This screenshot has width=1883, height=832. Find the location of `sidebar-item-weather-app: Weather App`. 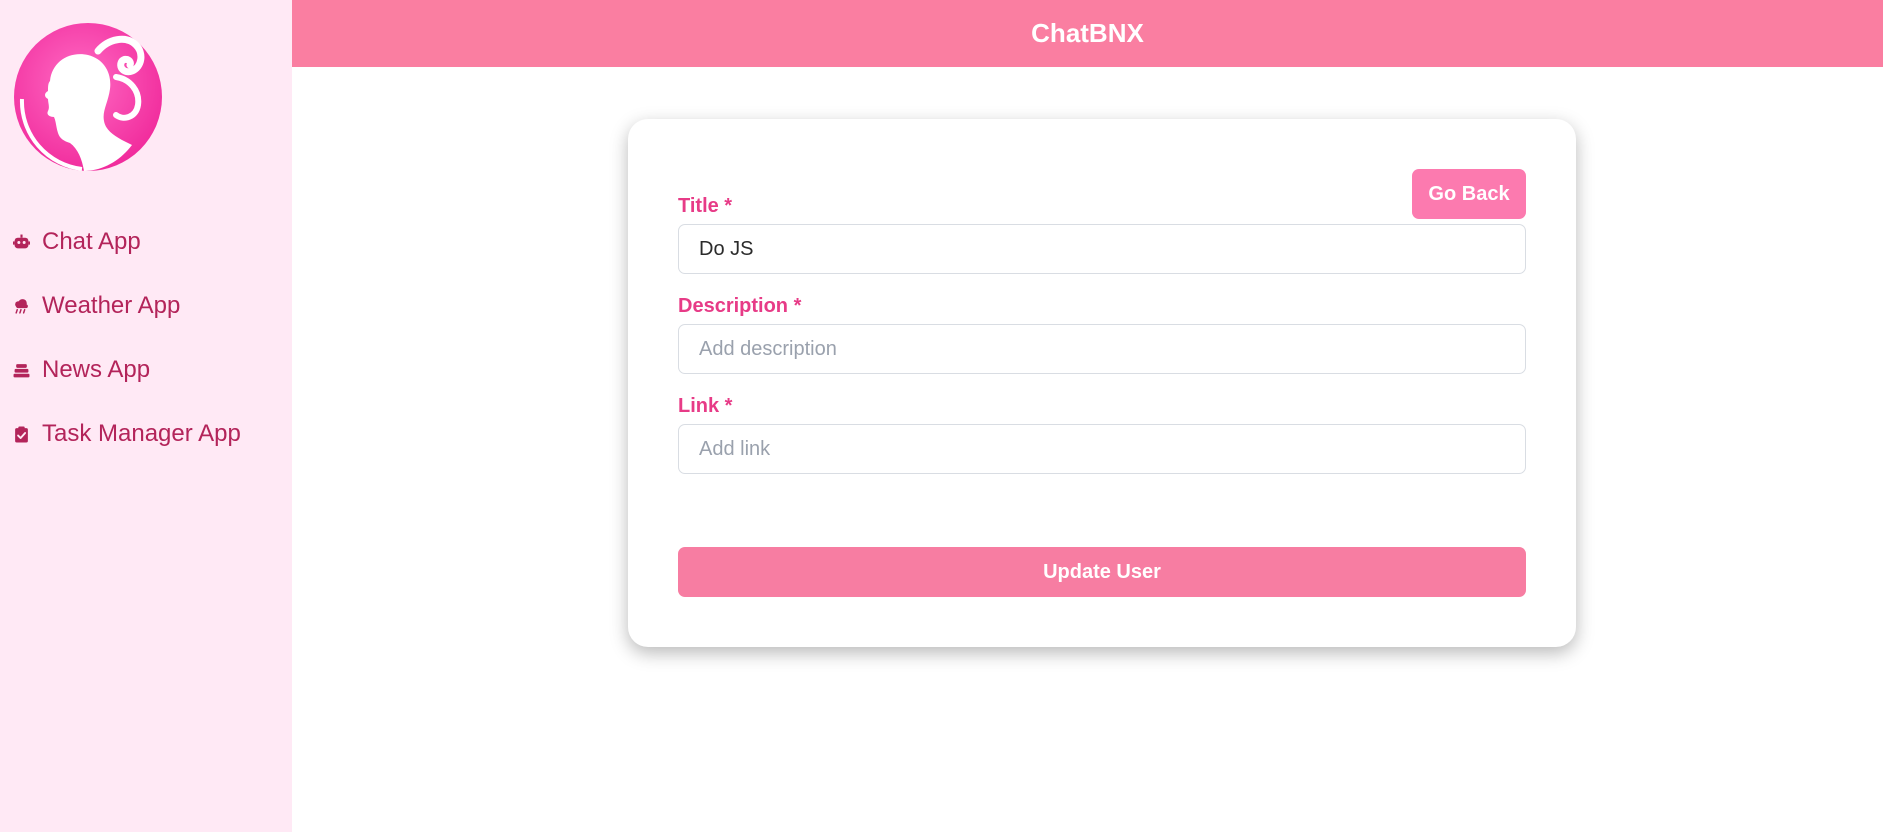

sidebar-item-weather-app: Weather App is located at coordinates (146, 306).